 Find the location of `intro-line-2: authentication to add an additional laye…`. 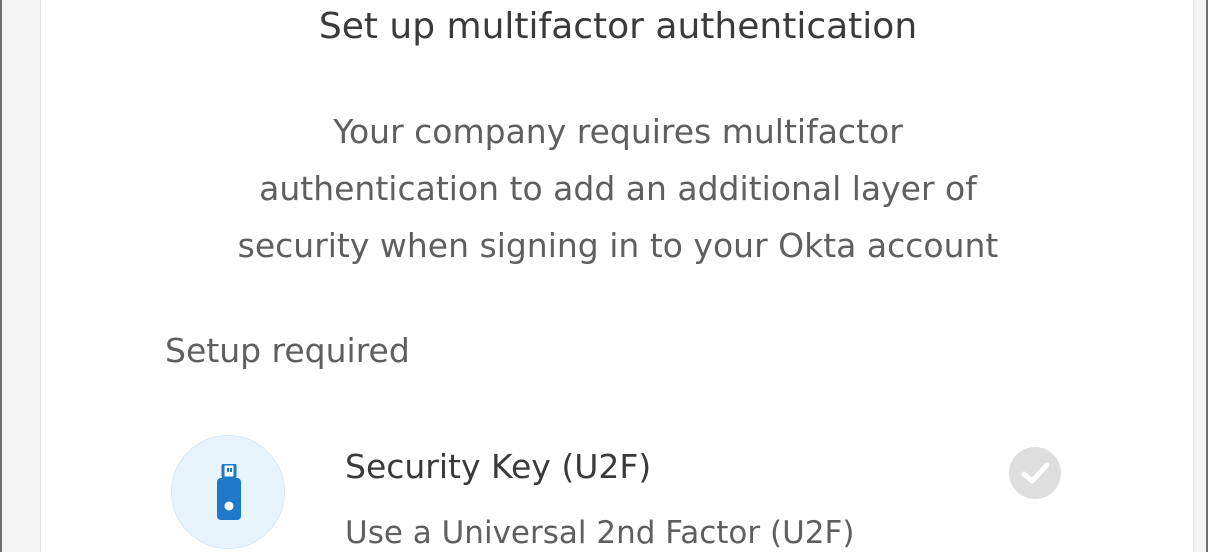

intro-line-2: authentication to add an additional laye… is located at coordinates (618, 188).